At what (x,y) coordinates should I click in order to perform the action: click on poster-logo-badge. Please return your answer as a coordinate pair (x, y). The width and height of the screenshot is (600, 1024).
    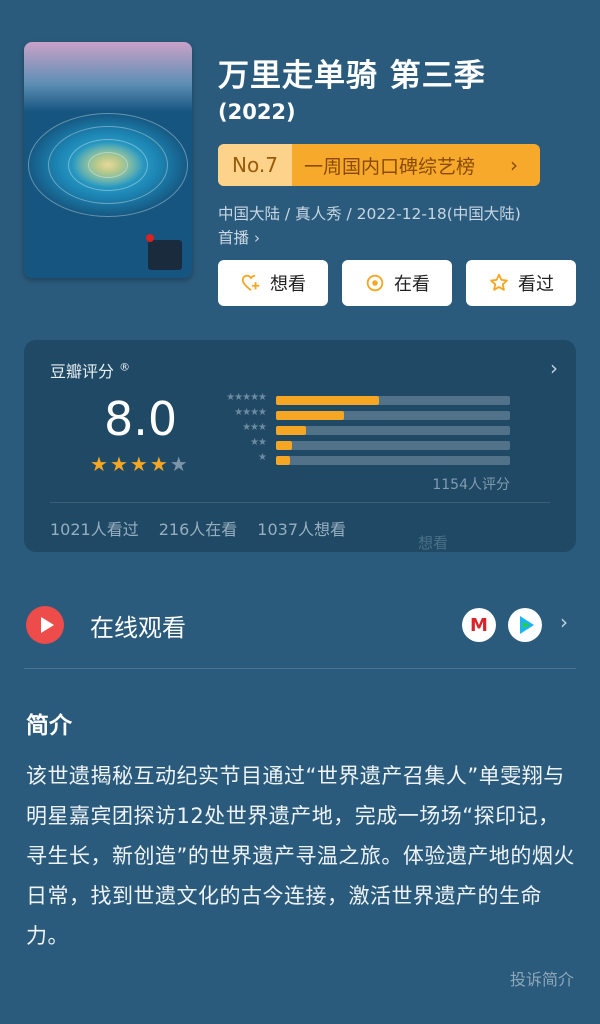
    Looking at the image, I should click on (164, 252).